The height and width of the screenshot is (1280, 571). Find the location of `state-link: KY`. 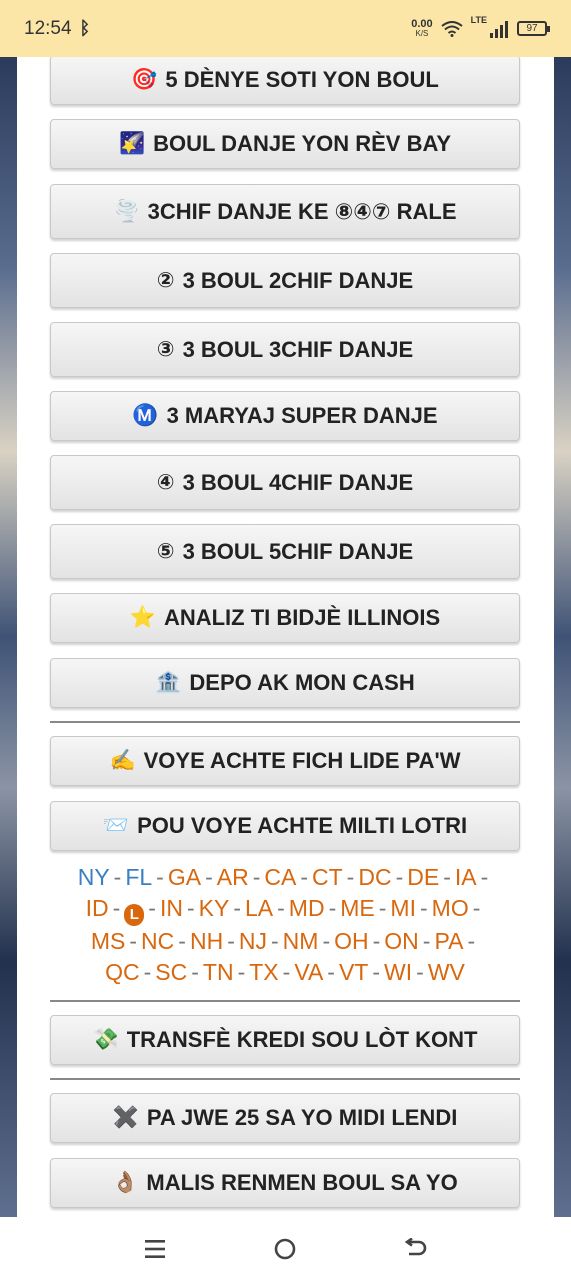

state-link: KY is located at coordinates (214, 908).